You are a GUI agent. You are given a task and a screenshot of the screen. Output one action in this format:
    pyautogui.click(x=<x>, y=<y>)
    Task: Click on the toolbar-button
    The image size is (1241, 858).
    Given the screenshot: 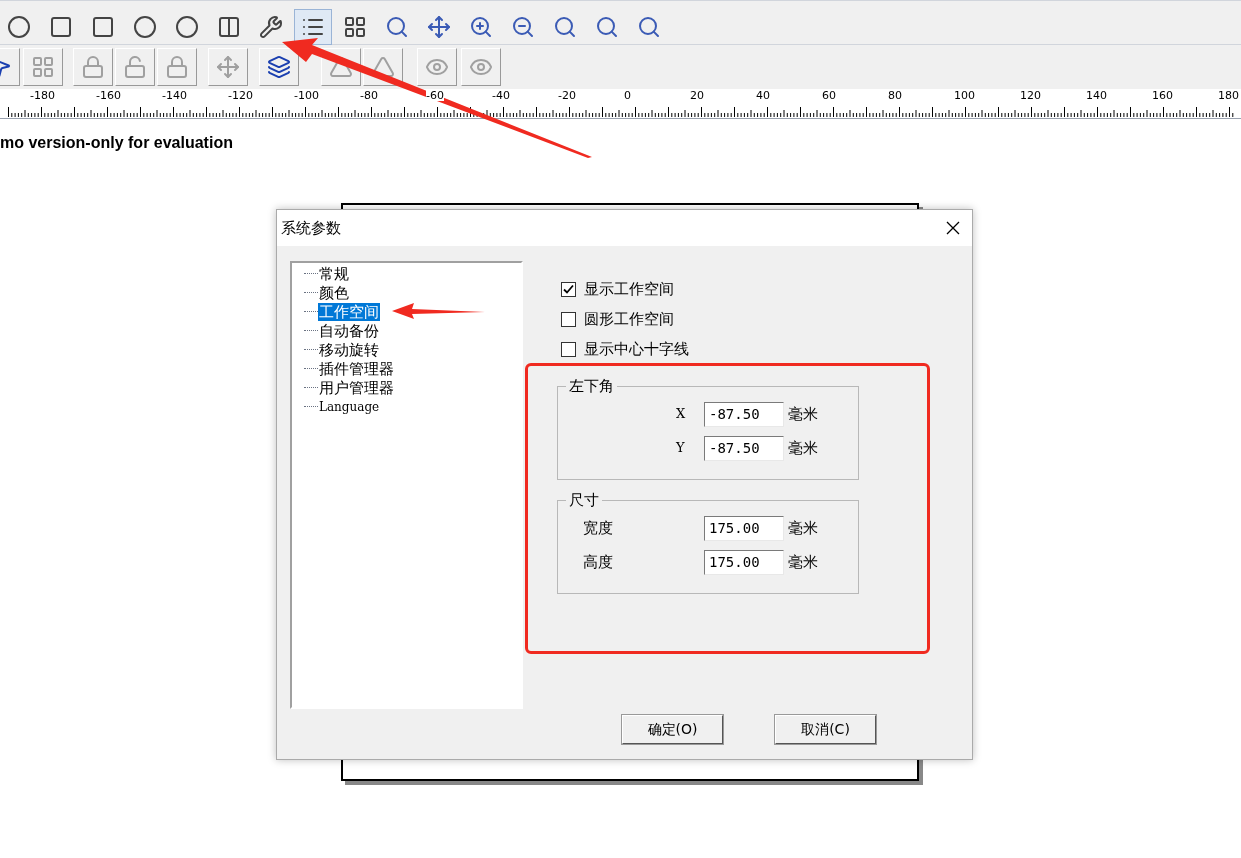 What is the action you would take?
    pyautogui.click(x=313, y=26)
    